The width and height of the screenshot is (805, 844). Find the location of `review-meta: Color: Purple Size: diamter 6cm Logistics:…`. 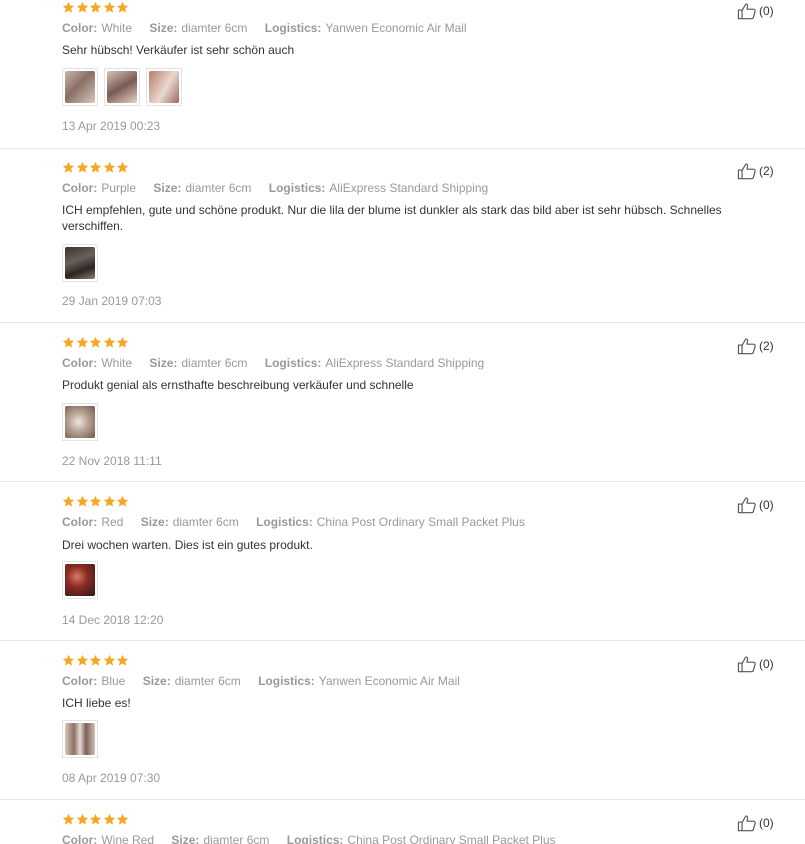

review-meta: Color: Purple Size: diamter 6cm Logistics:… is located at coordinates (282, 188).